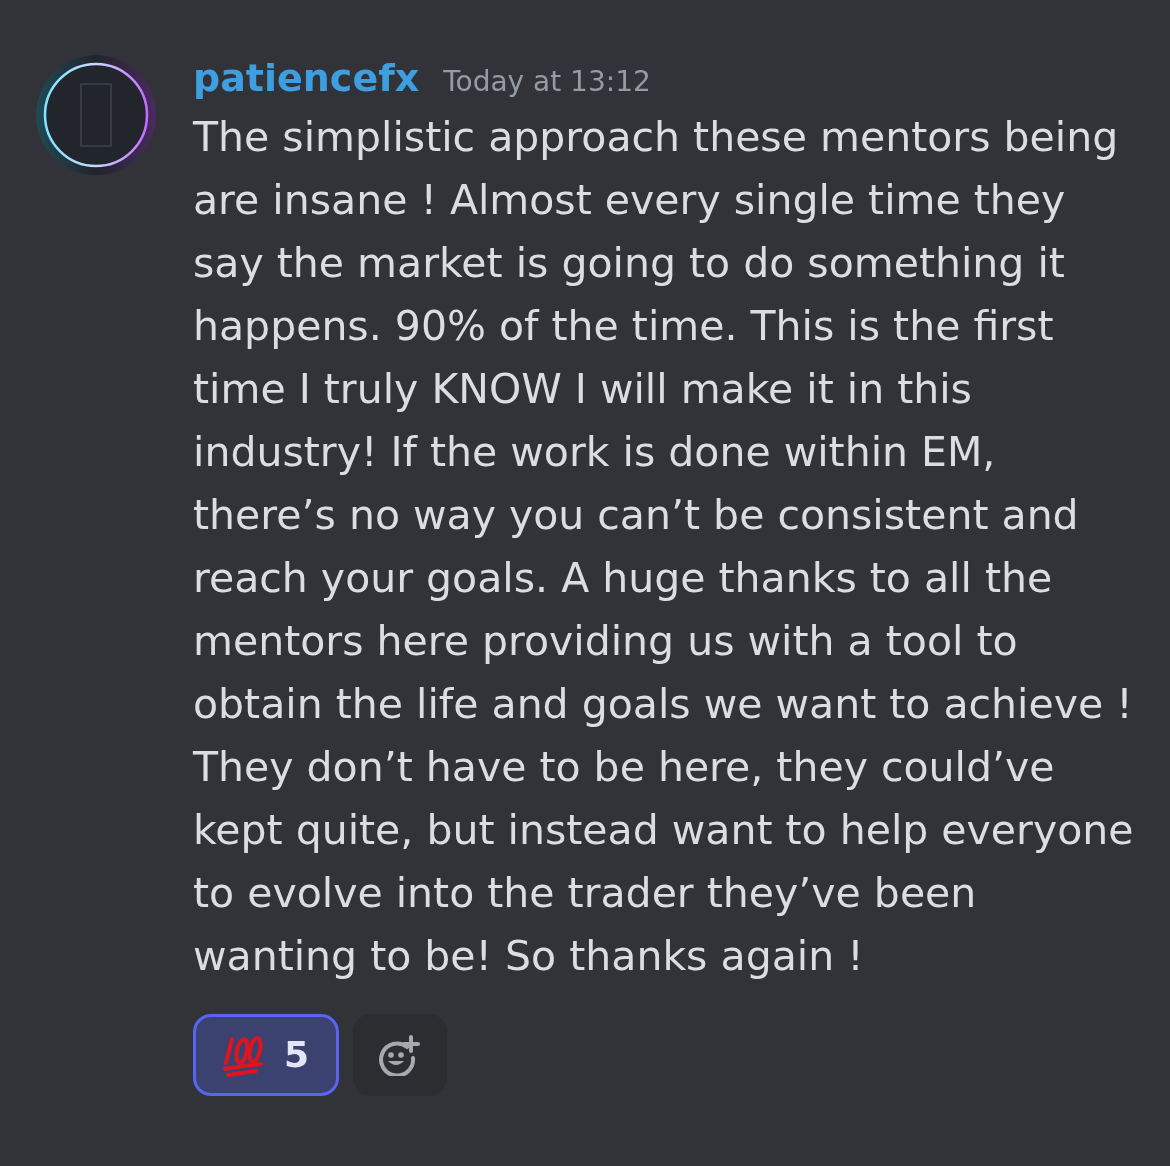  I want to click on reaction-button: 5, so click(266, 1055).